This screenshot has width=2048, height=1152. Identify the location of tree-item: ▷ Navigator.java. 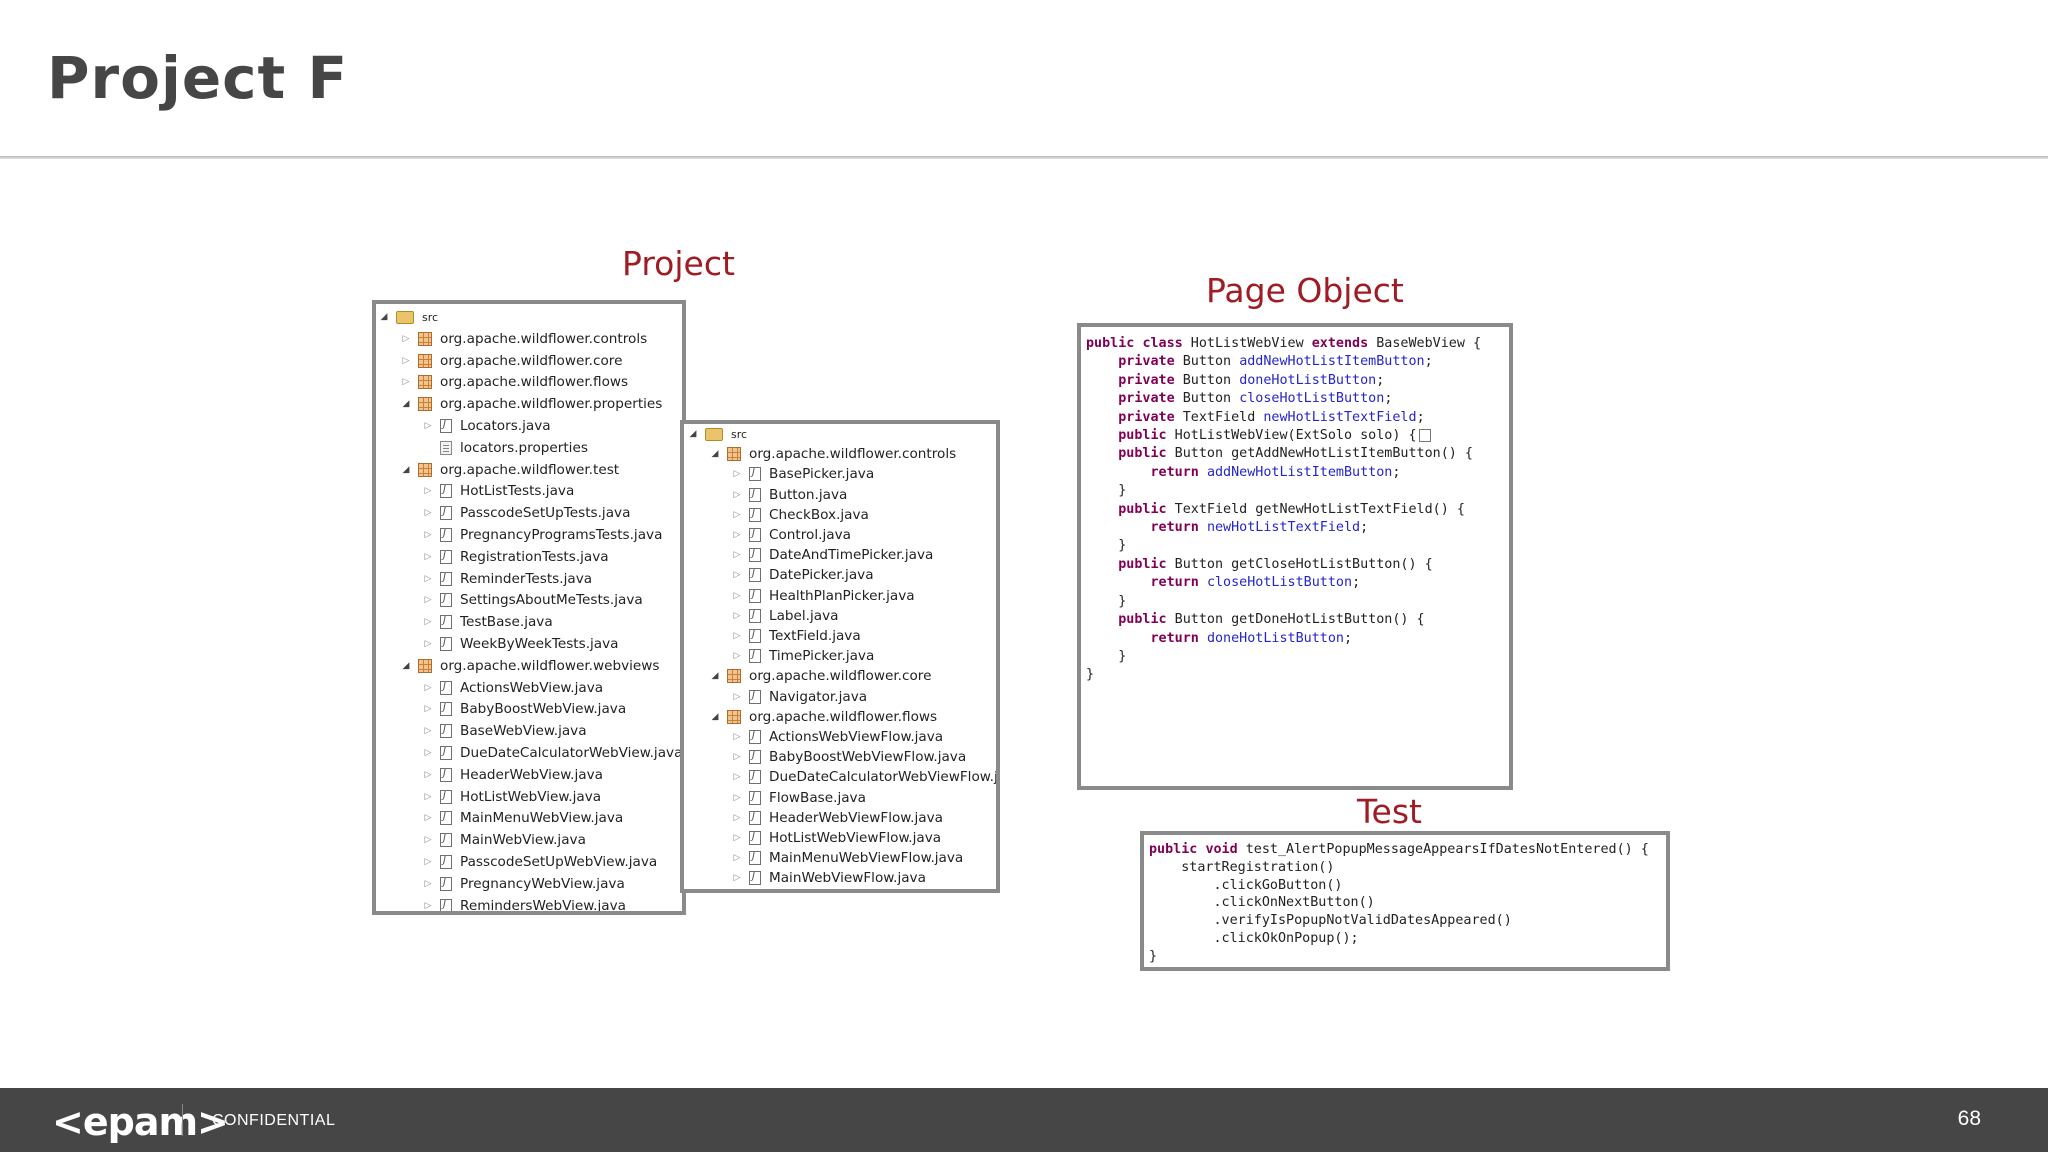
(799, 697).